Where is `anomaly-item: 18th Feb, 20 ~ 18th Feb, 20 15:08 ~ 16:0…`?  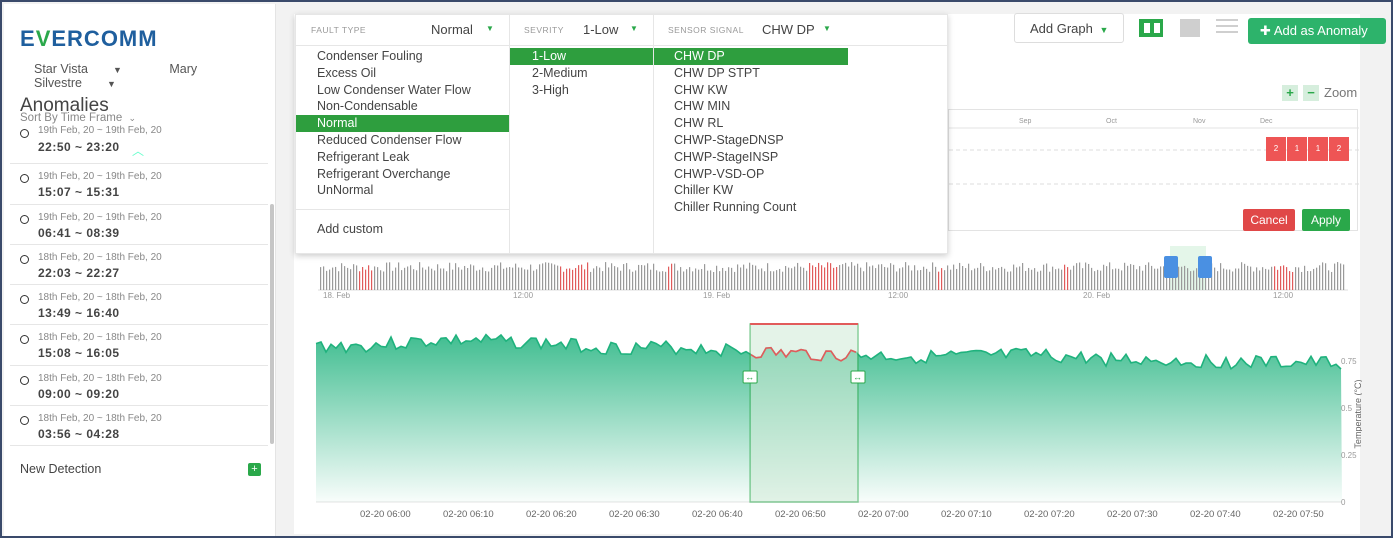
anomaly-item: 18th Feb, 20 ~ 18th Feb, 20 15:08 ~ 16:0… is located at coordinates (139, 345).